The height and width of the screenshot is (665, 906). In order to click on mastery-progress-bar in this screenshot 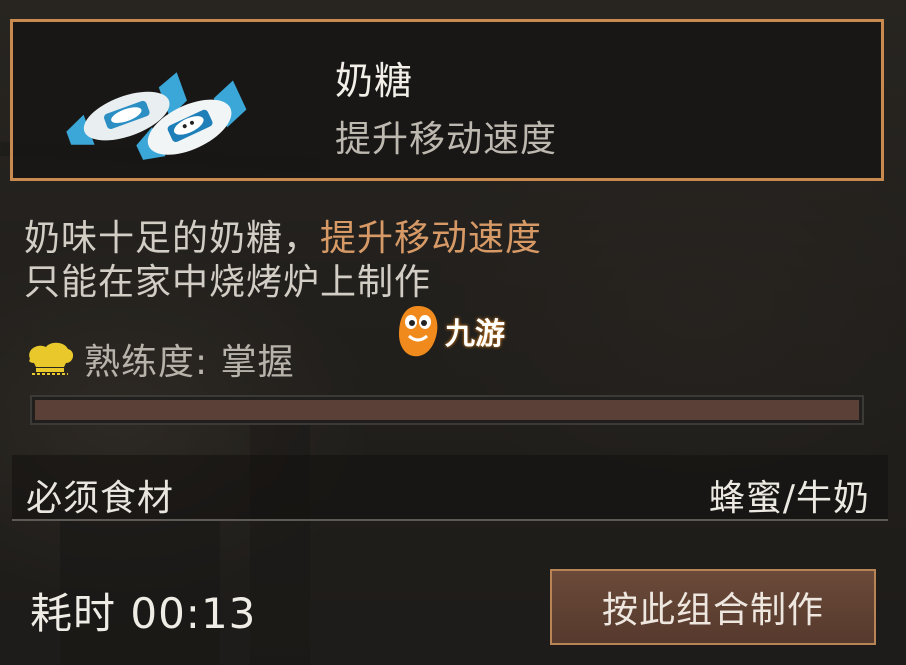, I will do `click(447, 410)`.